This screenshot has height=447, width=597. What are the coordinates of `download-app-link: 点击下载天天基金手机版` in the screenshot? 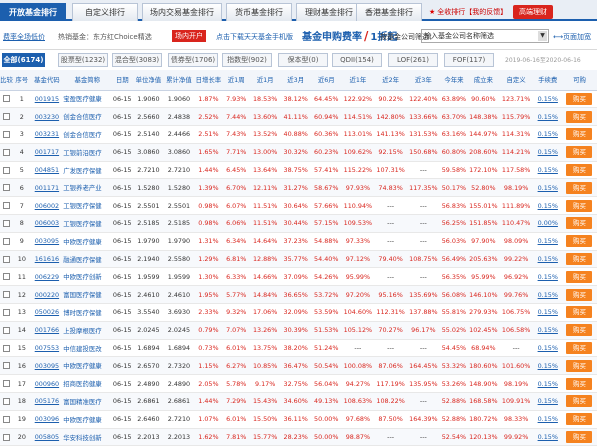 It's located at (254, 37).